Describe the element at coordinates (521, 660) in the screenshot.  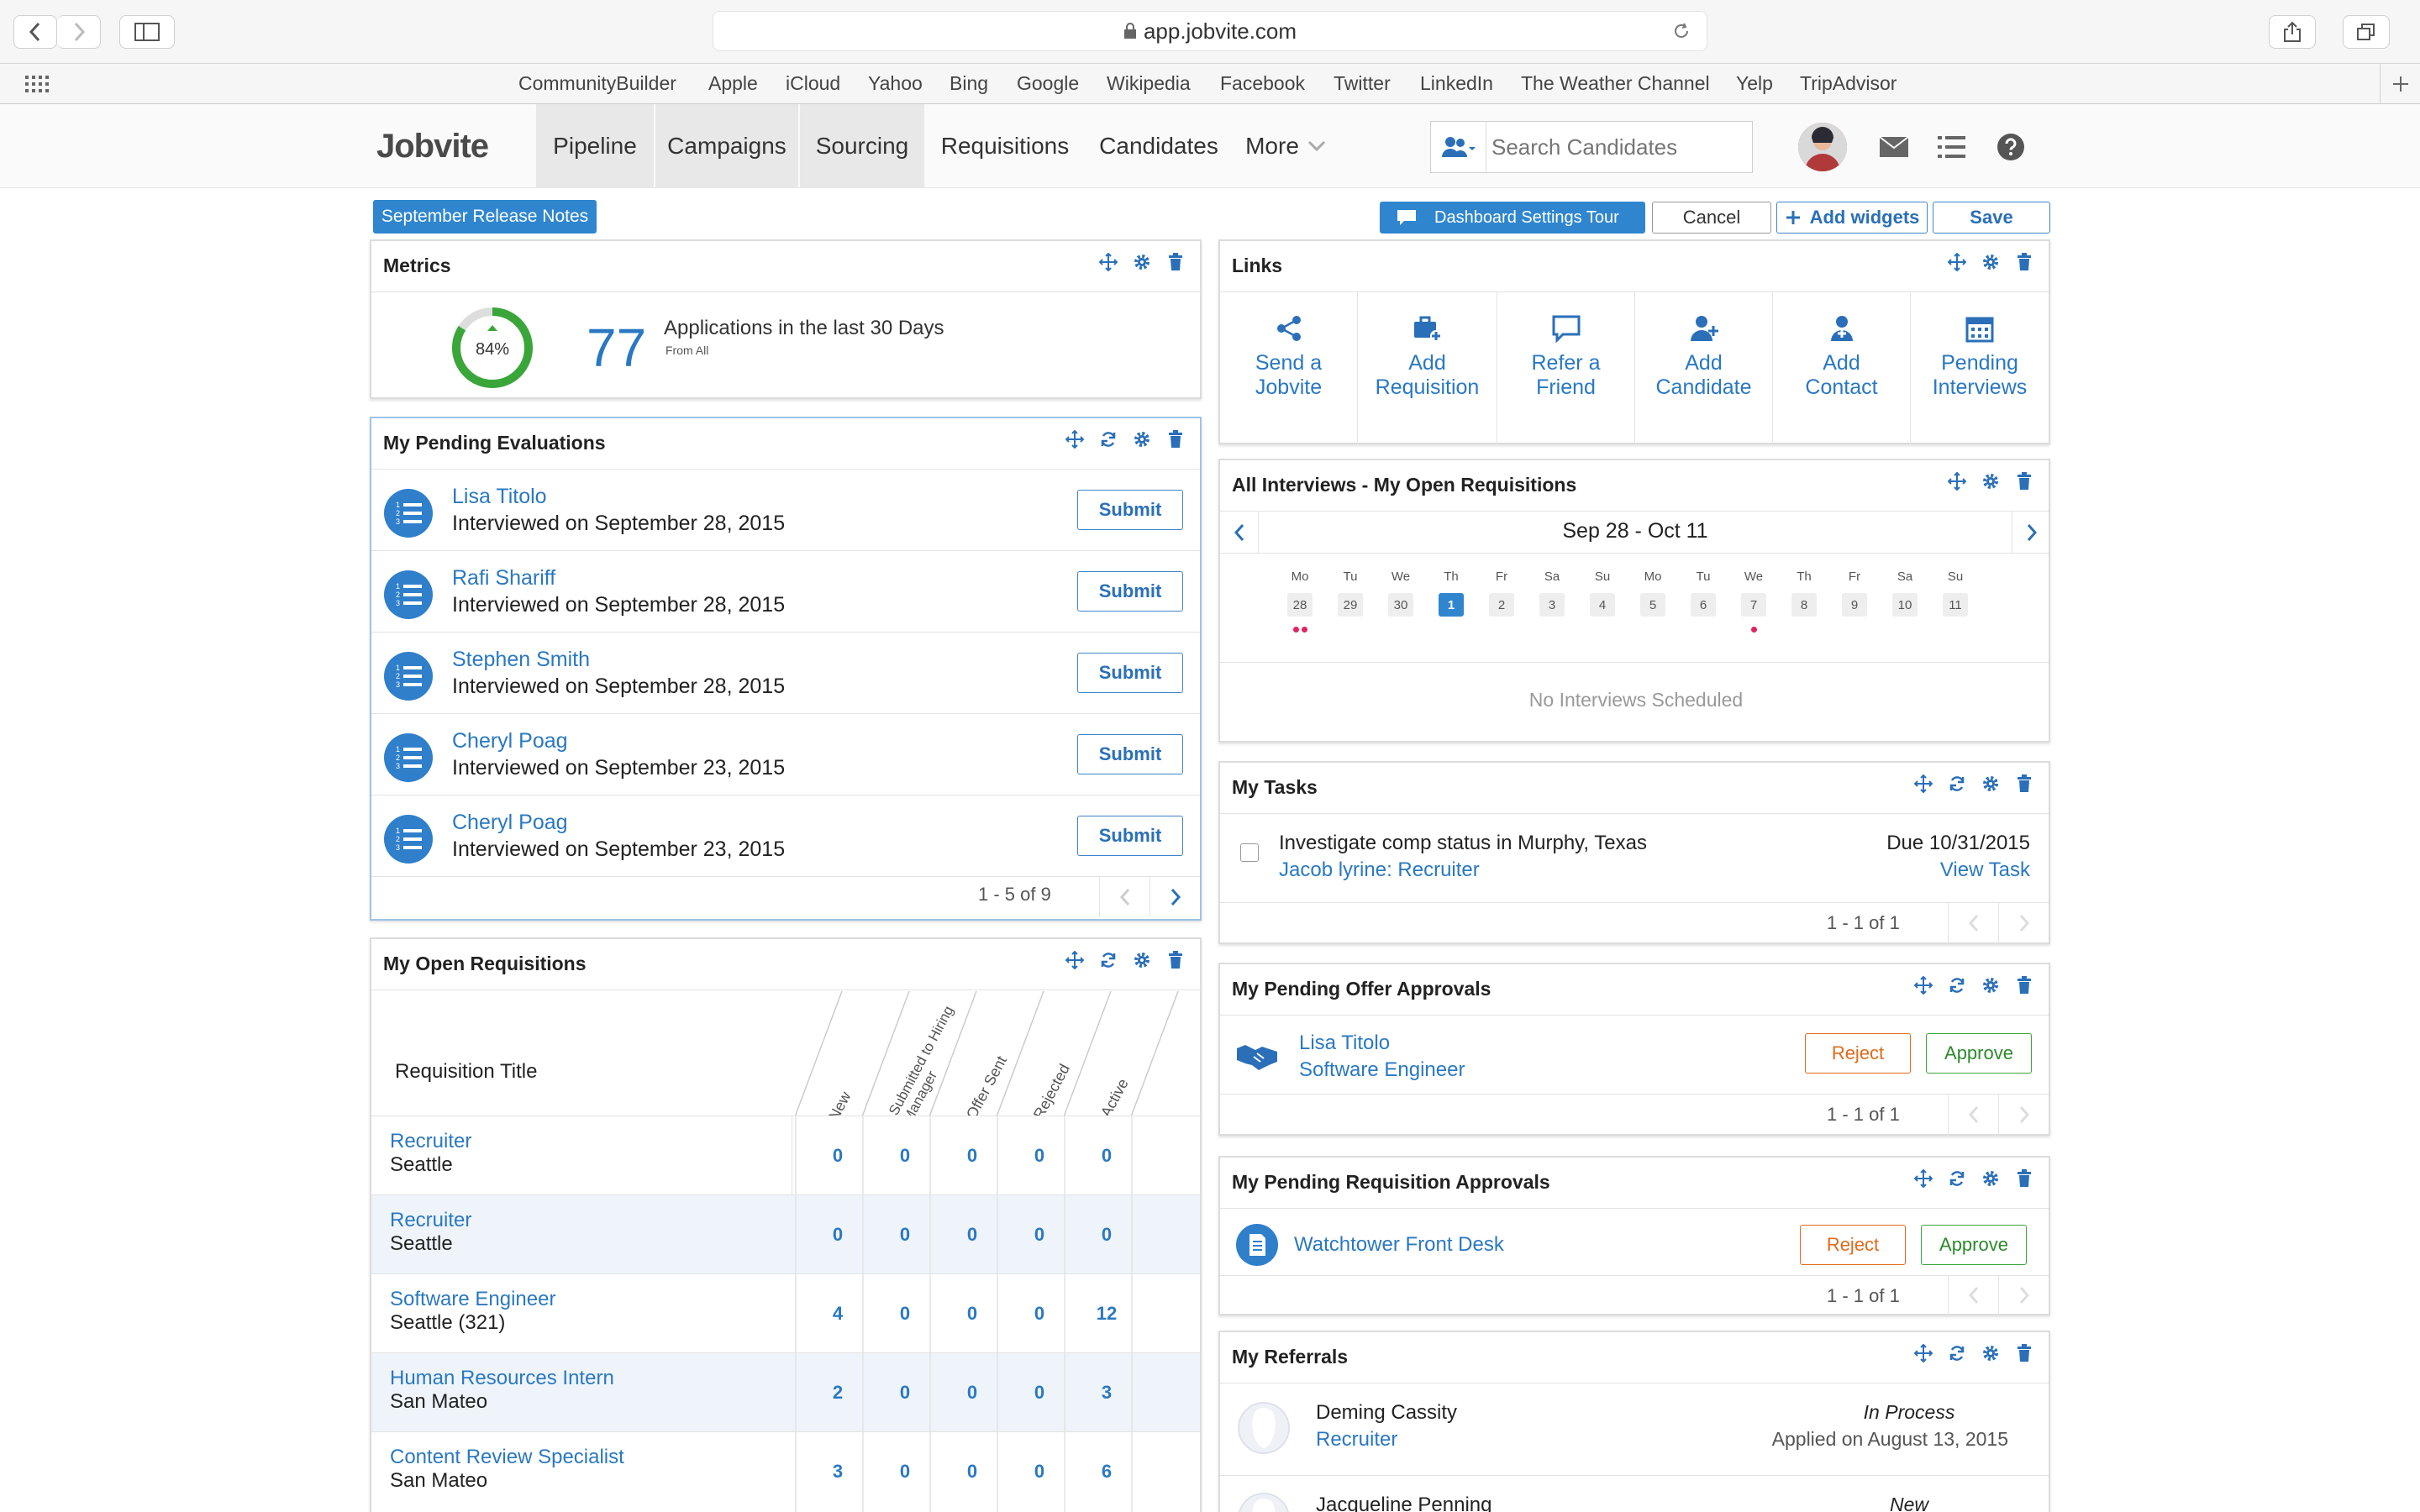
I see `candidate-name-link: Stephen Smith` at that location.